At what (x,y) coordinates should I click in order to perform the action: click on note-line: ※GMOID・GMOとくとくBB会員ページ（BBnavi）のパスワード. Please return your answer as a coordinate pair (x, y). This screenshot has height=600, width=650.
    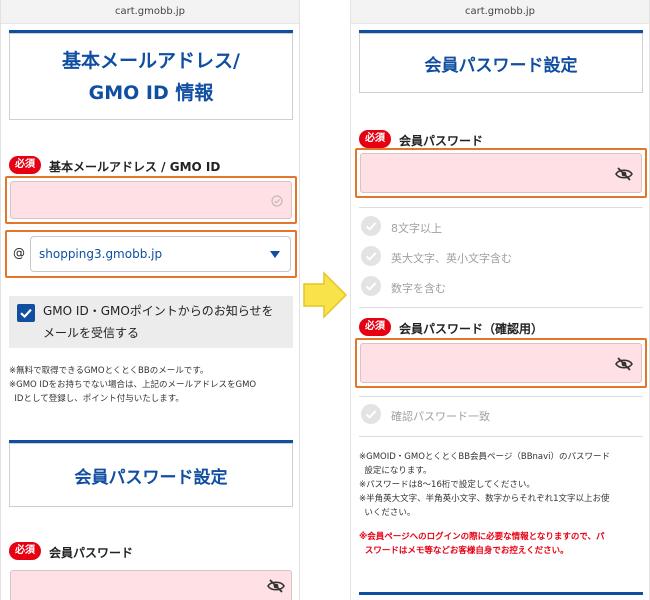
    Looking at the image, I should click on (485, 457).